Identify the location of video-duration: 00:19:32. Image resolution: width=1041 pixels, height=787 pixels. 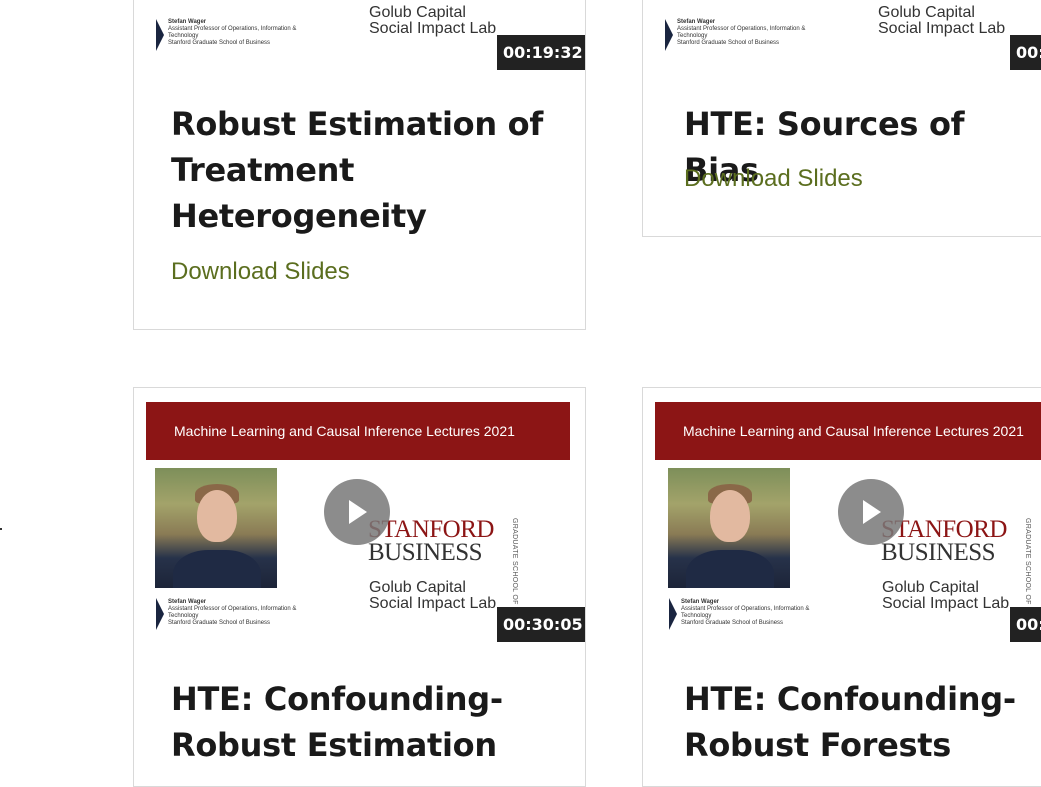
(541, 52).